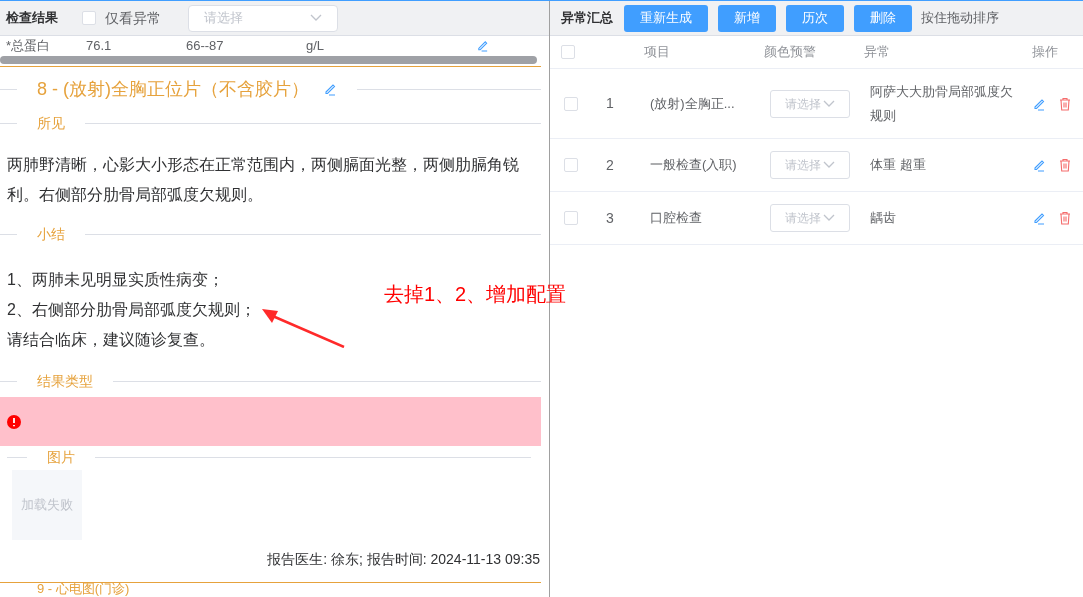 This screenshot has height=597, width=1083. I want to click on panel-title: 检查结果, so click(32, 18).